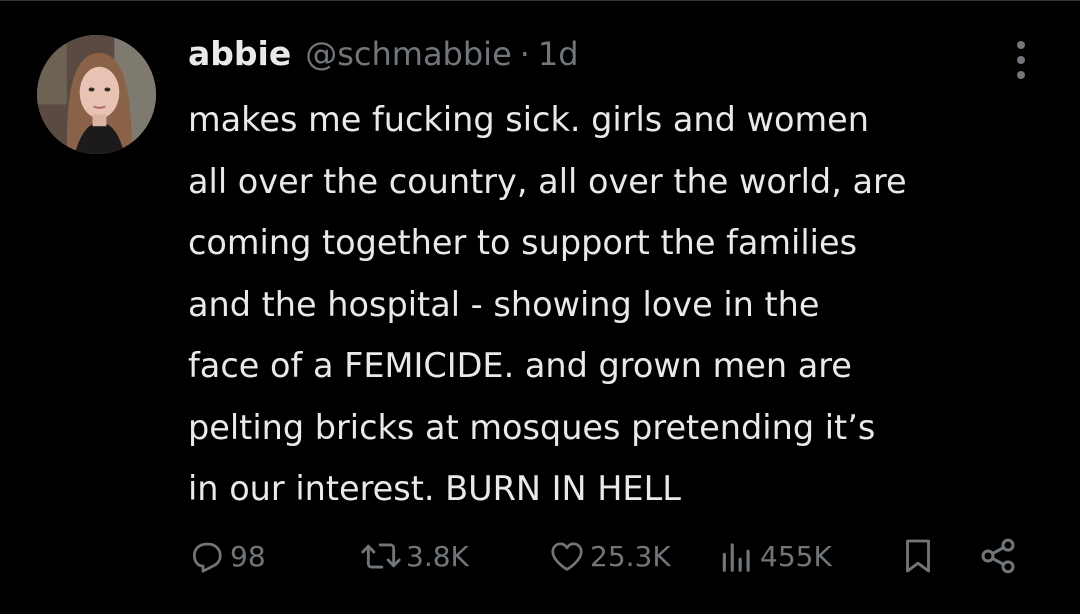 This screenshot has width=1080, height=614. Describe the element at coordinates (528, 119) in the screenshot. I see `tweet-text-line: makes me fucking sick. girls and women` at that location.